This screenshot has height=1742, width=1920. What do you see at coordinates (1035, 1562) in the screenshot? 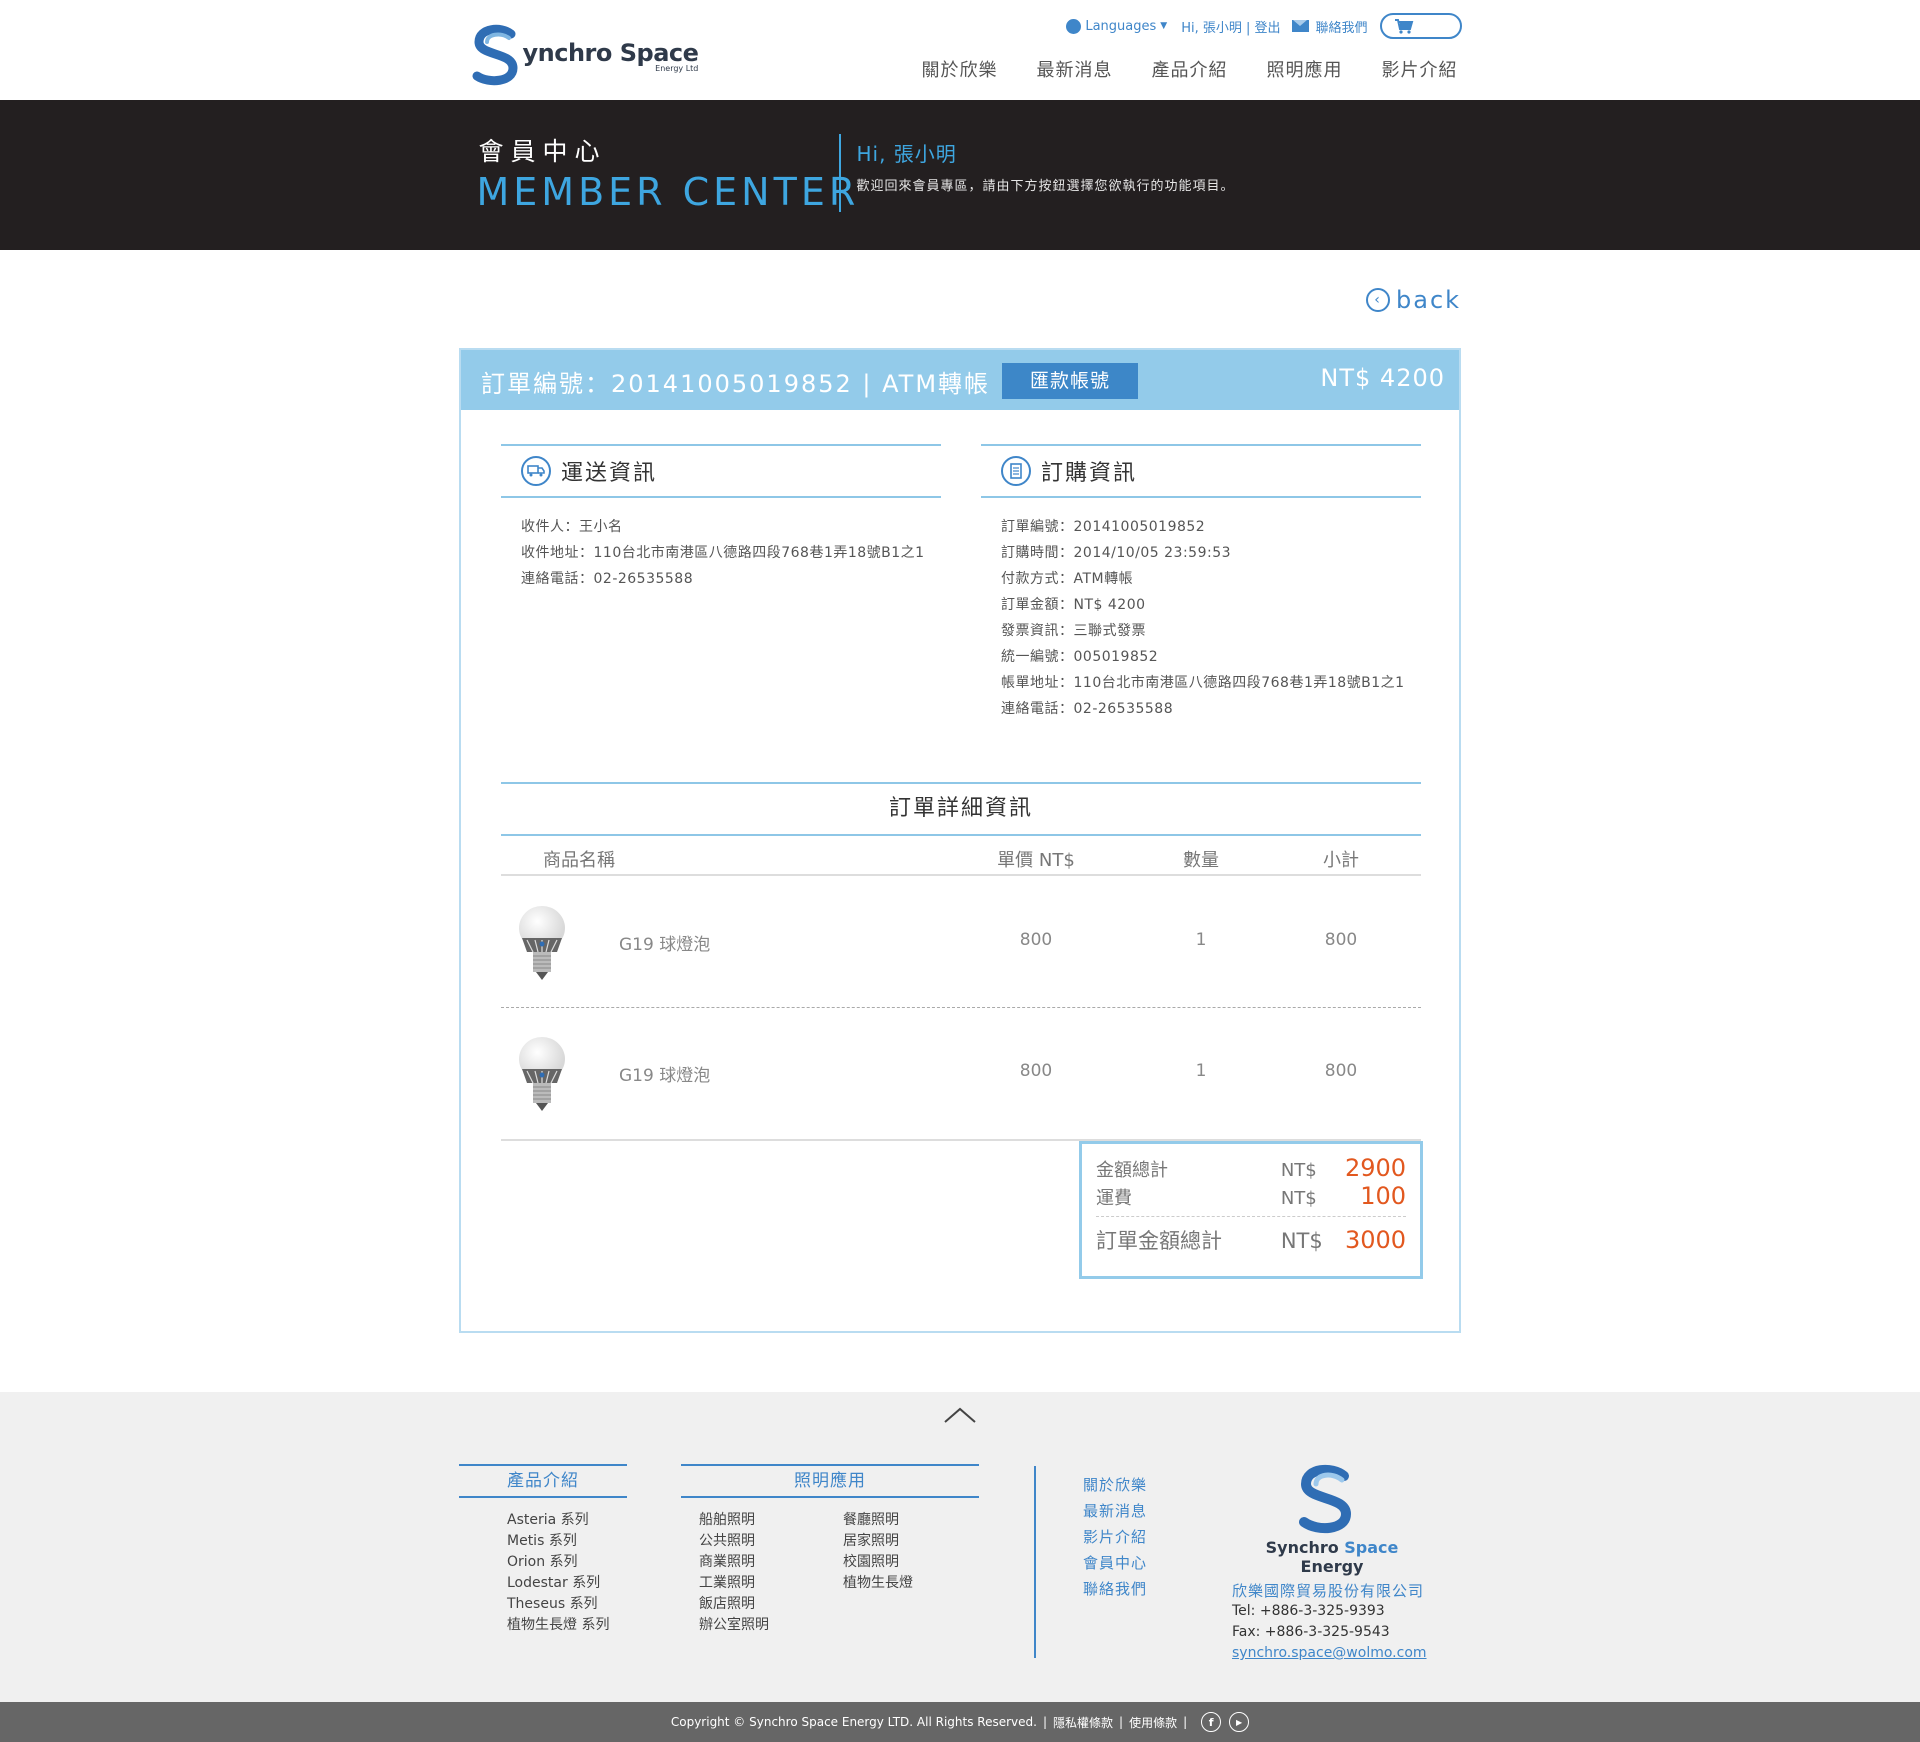
I see `footer-divider` at bounding box center [1035, 1562].